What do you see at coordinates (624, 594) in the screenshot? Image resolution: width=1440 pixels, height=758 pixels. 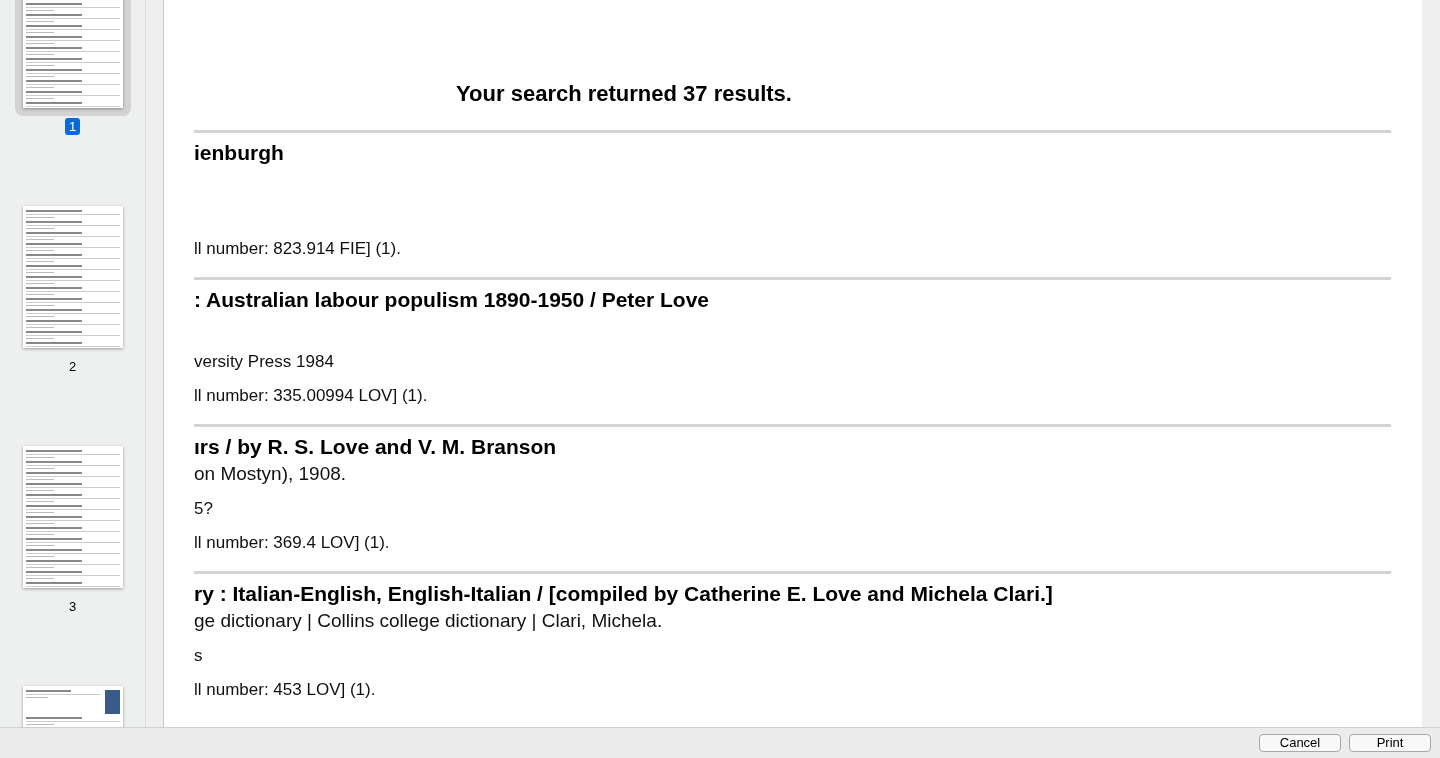 I see `record-title: ry : Italian-English, English-Italian / [compiled by Catherine E. Love and Michela Clari.]` at bounding box center [624, 594].